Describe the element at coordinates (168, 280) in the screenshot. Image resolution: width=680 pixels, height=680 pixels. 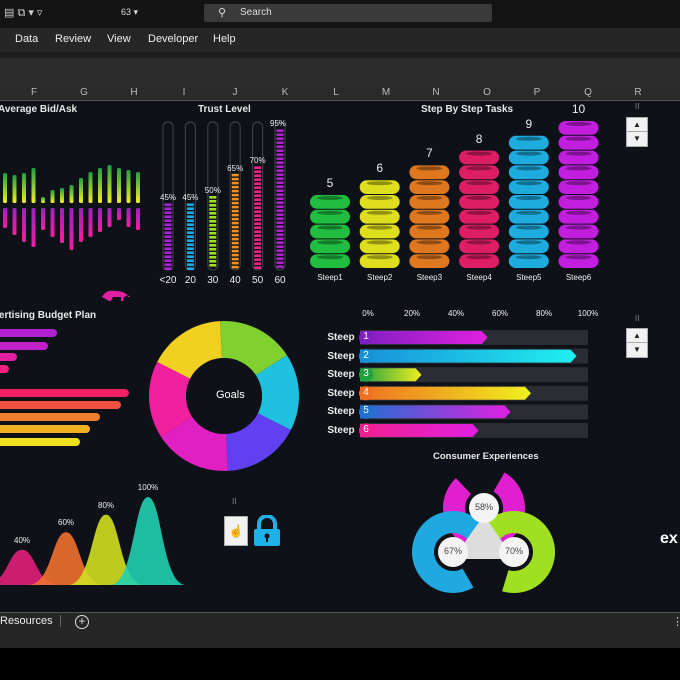
I see `trust-axis-label: <20` at that location.